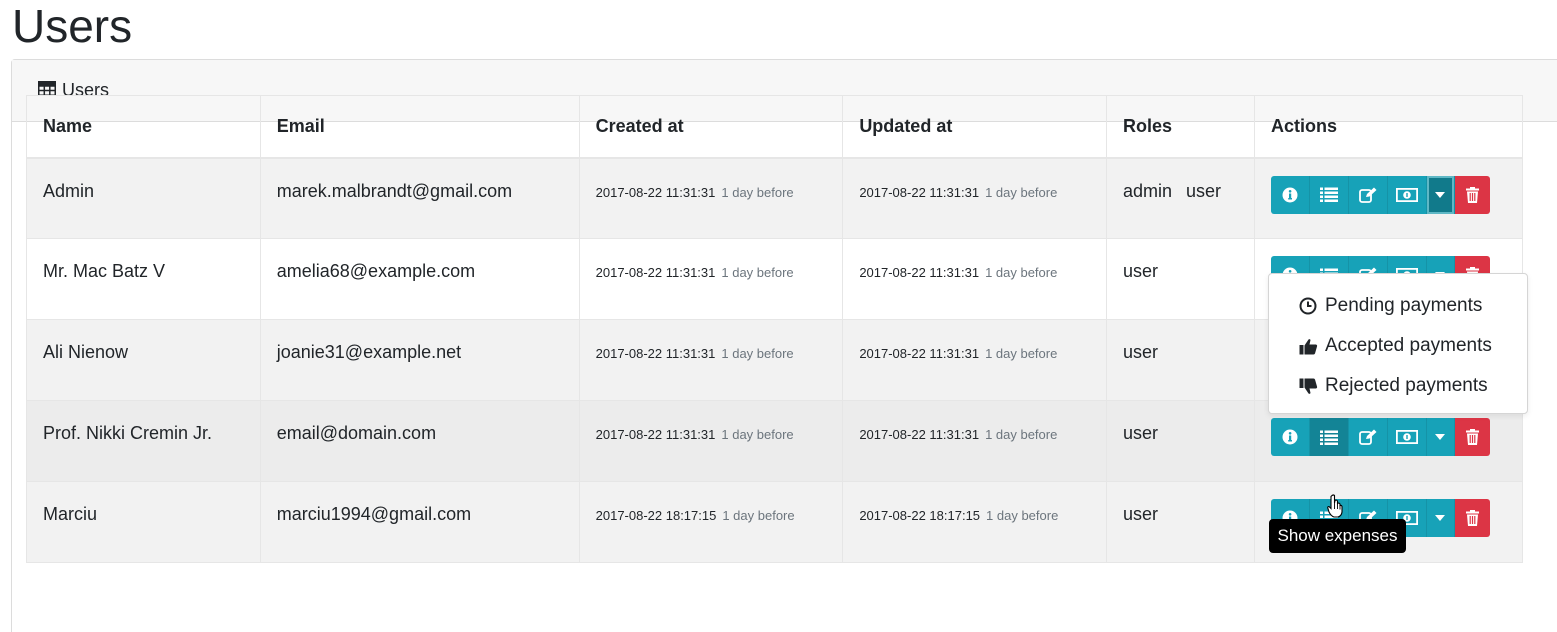  What do you see at coordinates (1180, 127) in the screenshot?
I see `column-header-roles: Roles` at bounding box center [1180, 127].